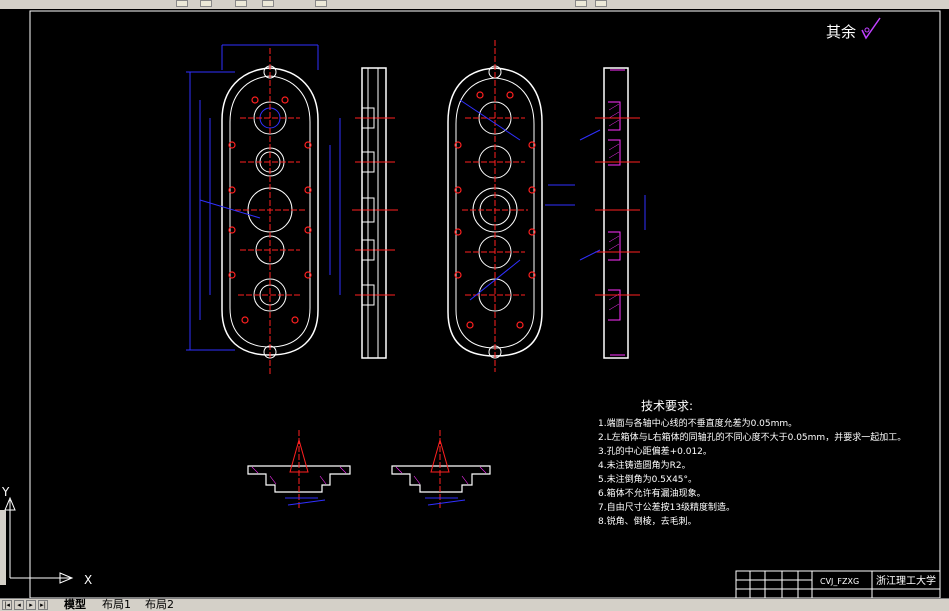 The height and width of the screenshot is (611, 949). Describe the element at coordinates (88, 580) in the screenshot. I see `ucs-x-label: X` at that location.